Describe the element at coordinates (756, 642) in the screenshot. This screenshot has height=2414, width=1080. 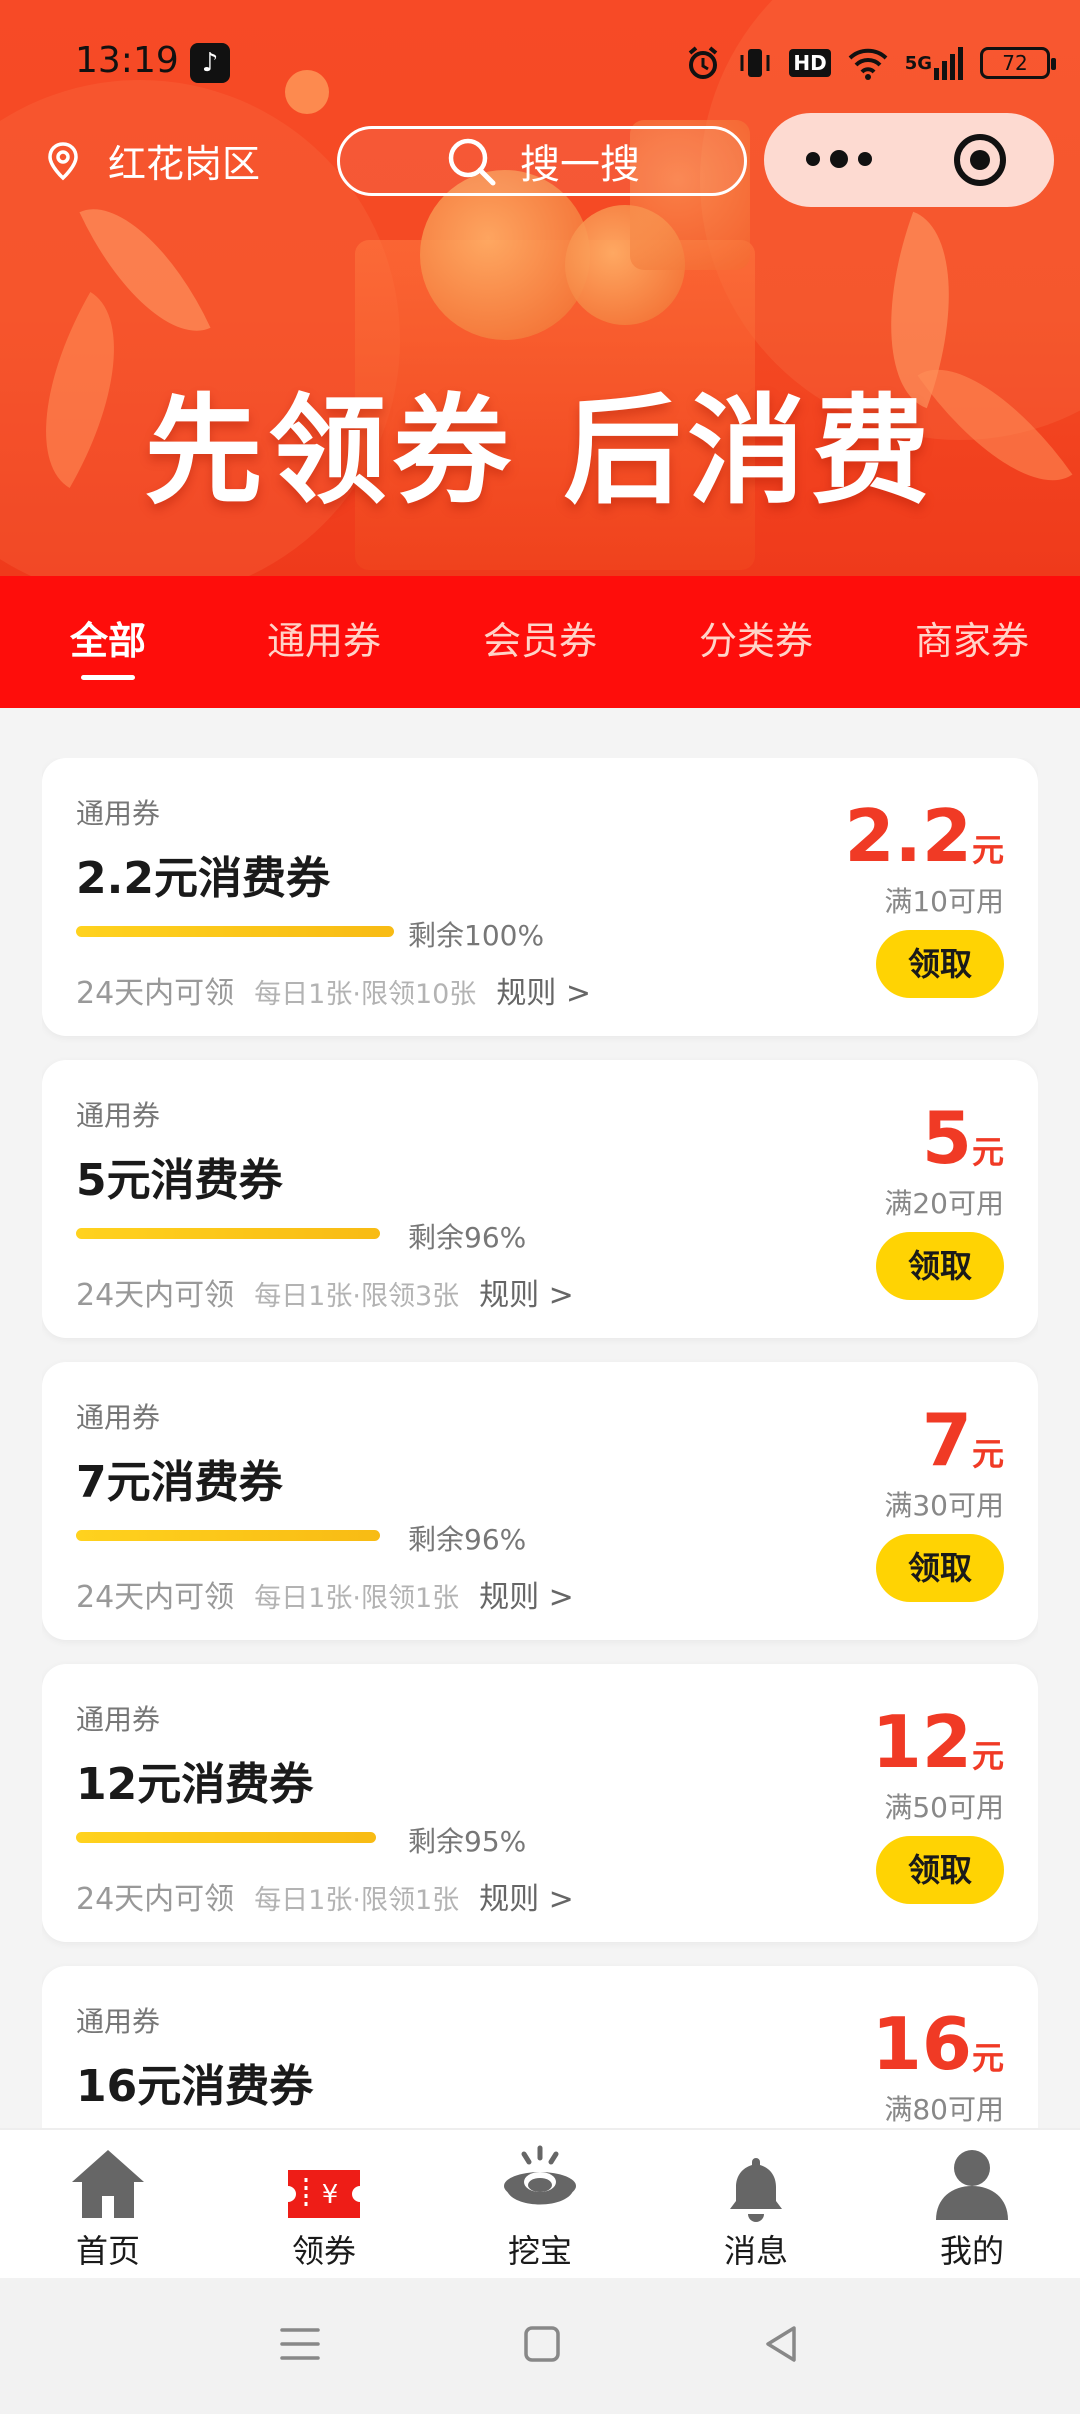
I see `tab-category: 分类券` at that location.